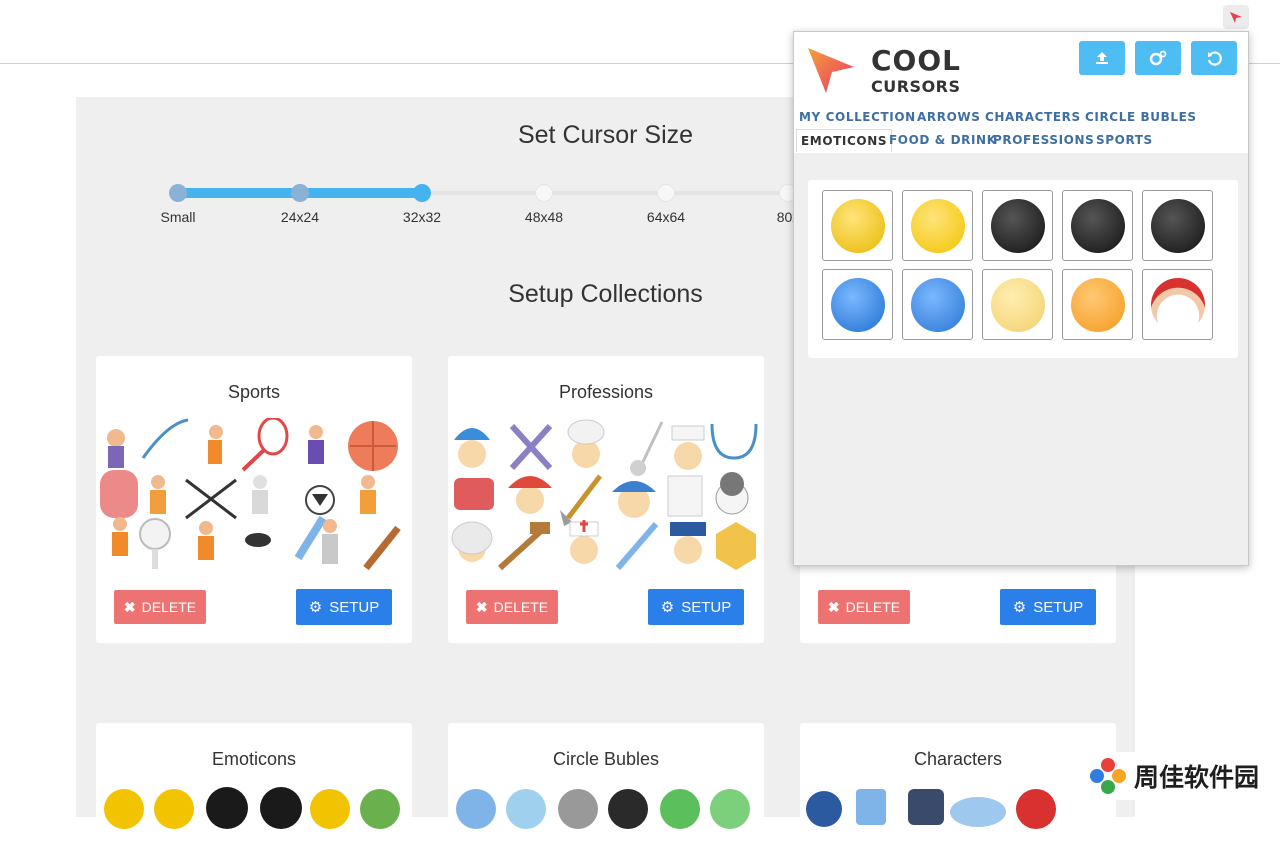  Describe the element at coordinates (544, 217) in the screenshot. I see `size-label: 48x48` at that location.